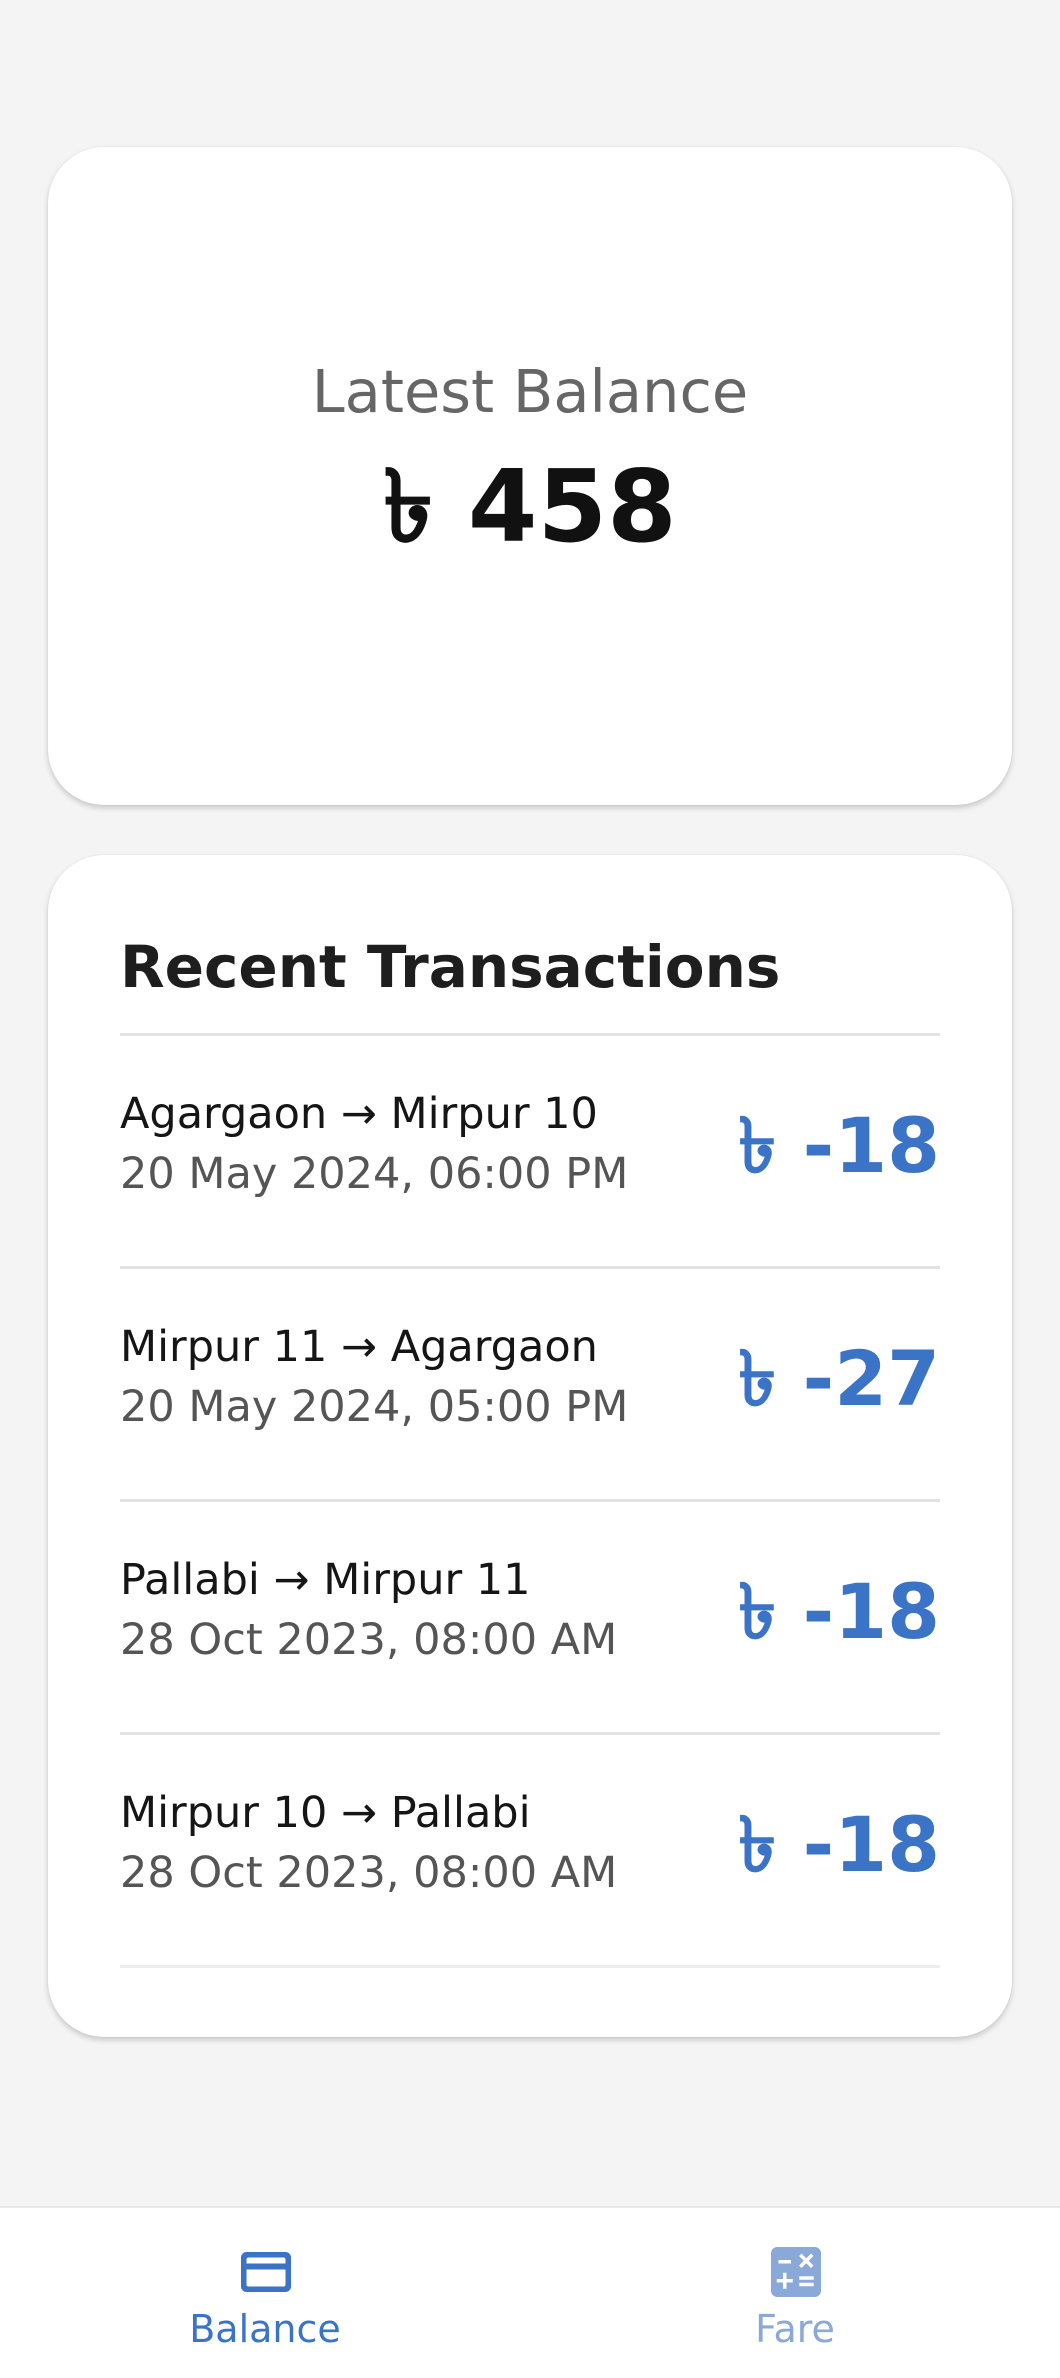  What do you see at coordinates (359, 1114) in the screenshot?
I see `transaction-route: Agargaon → Mirpur 10` at bounding box center [359, 1114].